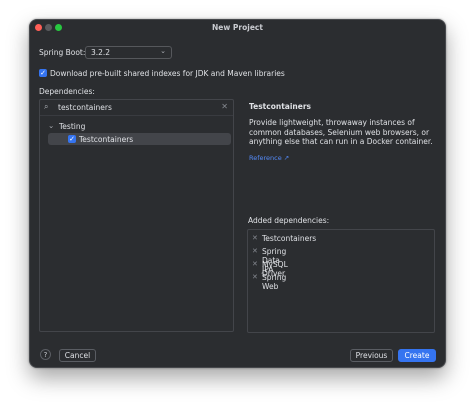 Image resolution: width=474 pixels, height=406 pixels. I want to click on spring-boot-version-value: 3.2.2, so click(101, 52).